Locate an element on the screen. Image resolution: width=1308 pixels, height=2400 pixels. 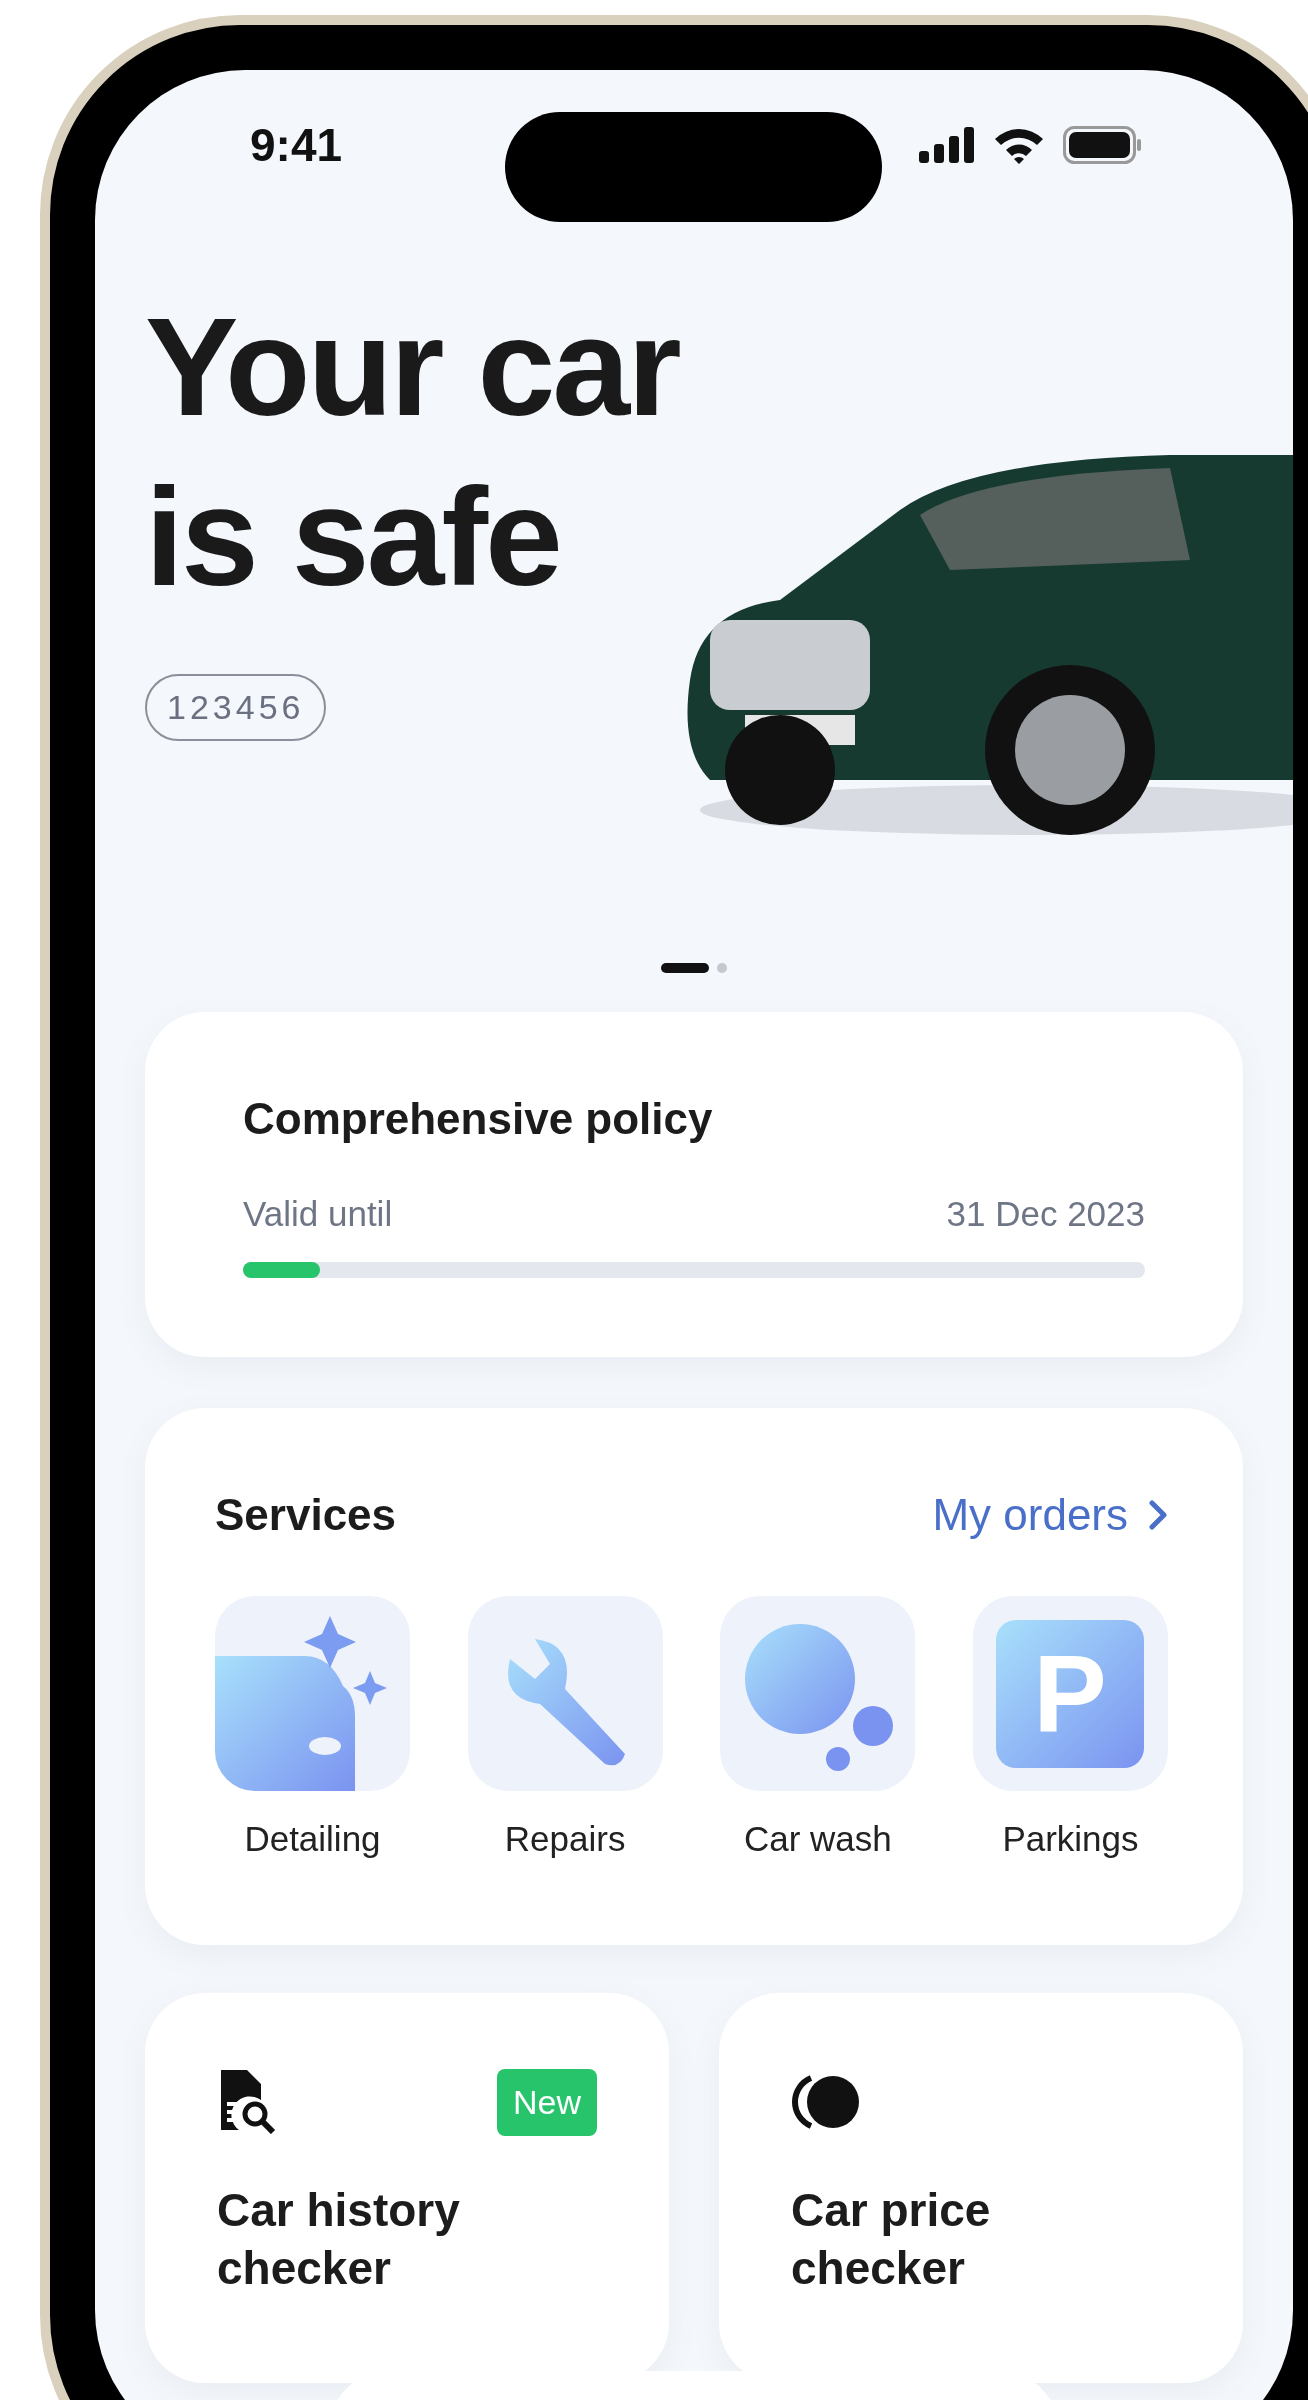
page-indicator is located at coordinates (685, 968).